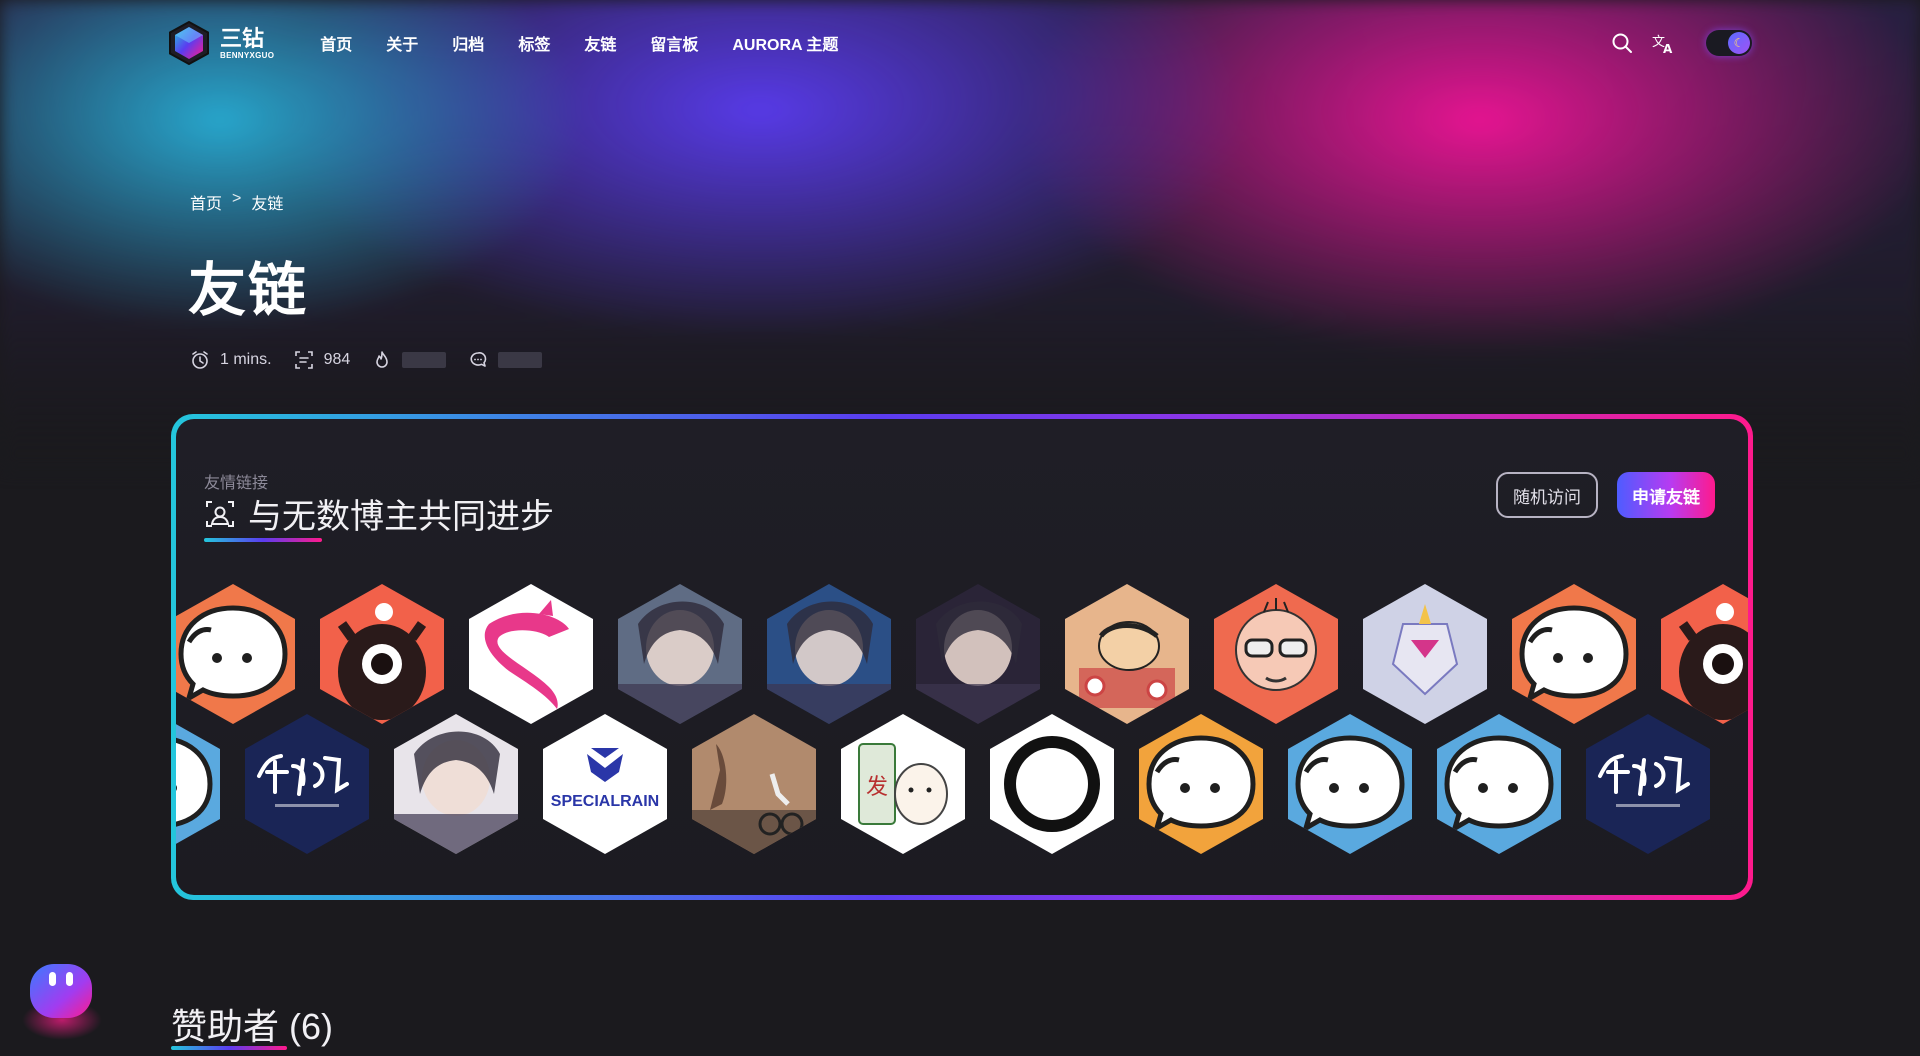 The image size is (1920, 1056). What do you see at coordinates (337, 359) in the screenshot?
I see `word-count-value: 984` at bounding box center [337, 359].